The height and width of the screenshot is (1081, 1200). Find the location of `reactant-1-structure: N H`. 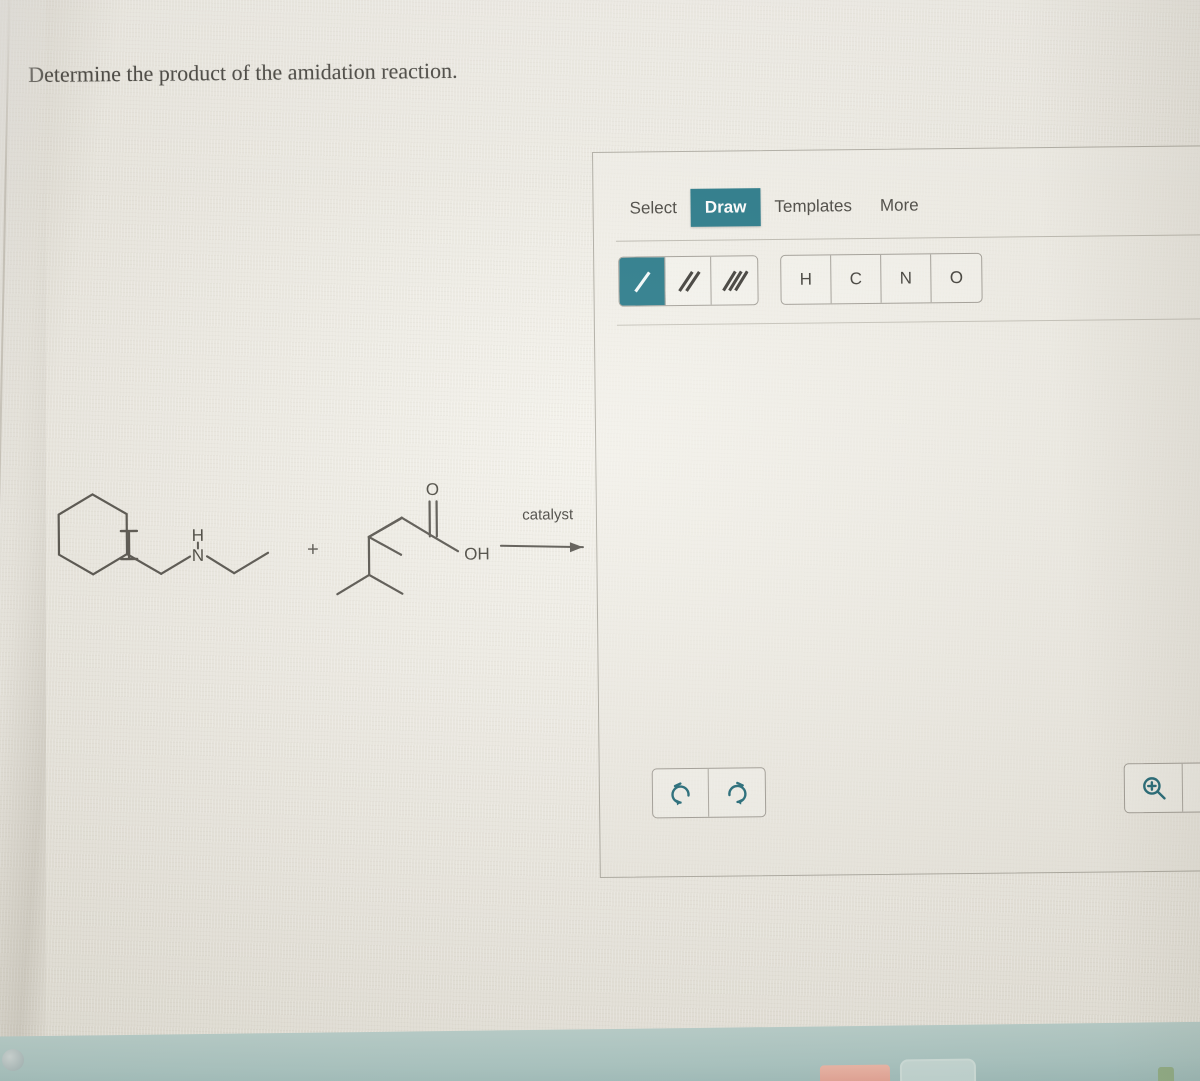

reactant-1-structure: N H is located at coordinates (163, 534).